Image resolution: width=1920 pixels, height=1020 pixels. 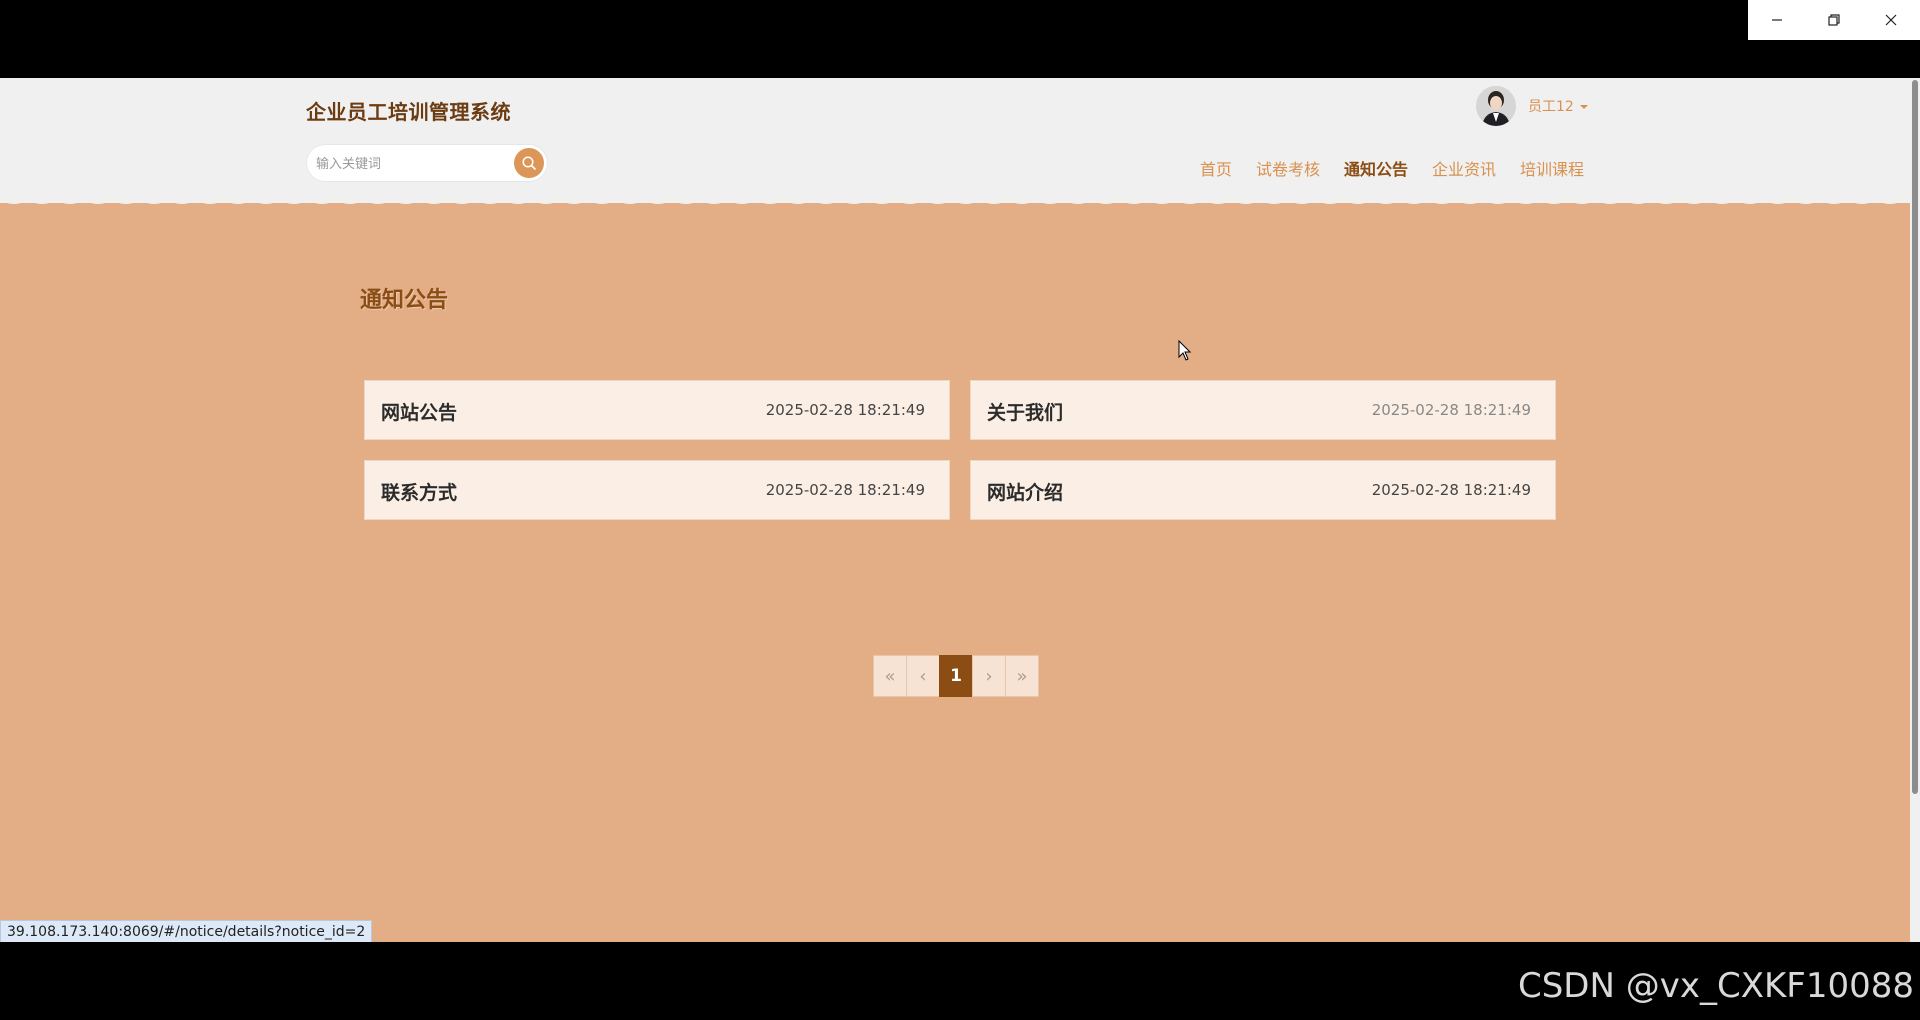 I want to click on vertical-scrollbar, so click(x=1915, y=510).